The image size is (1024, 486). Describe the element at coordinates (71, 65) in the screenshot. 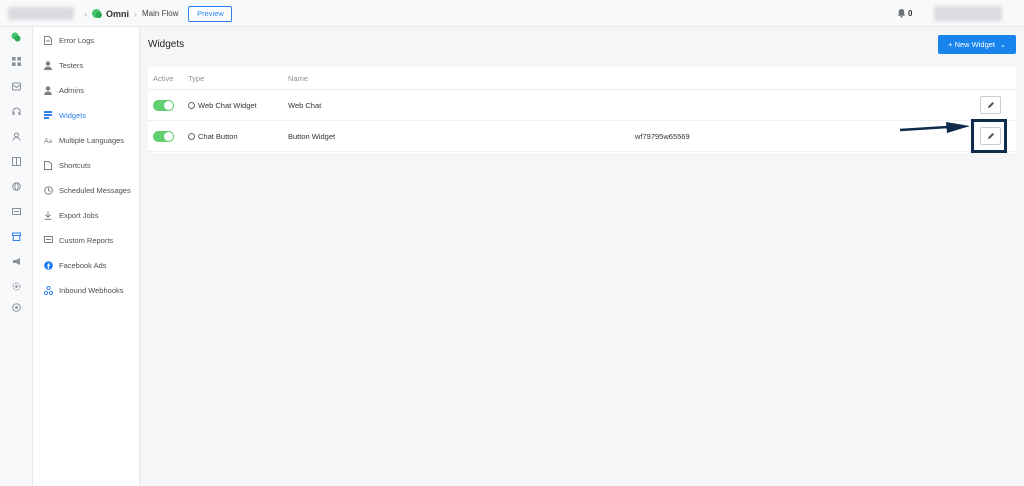

I see `sidebar-item-label: Testers` at that location.